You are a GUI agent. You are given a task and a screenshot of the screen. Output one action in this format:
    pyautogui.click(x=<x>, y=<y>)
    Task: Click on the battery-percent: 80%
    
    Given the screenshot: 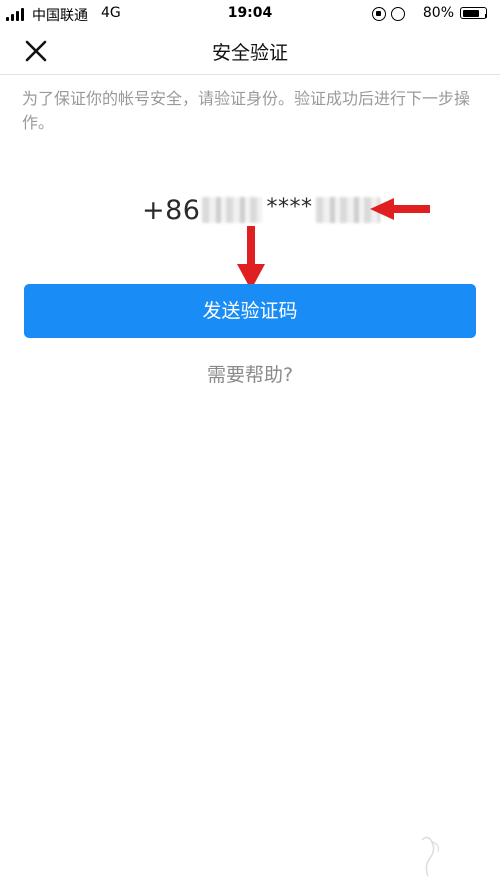 What is the action you would take?
    pyautogui.click(x=438, y=13)
    